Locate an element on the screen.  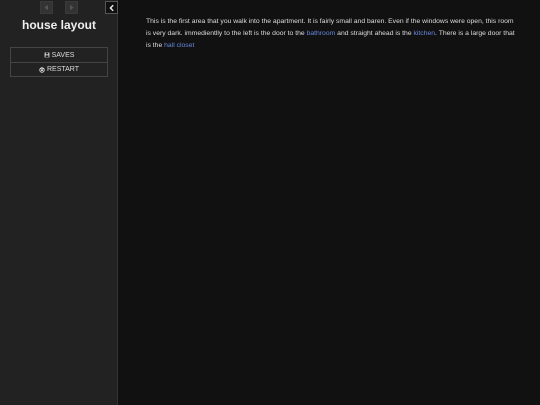
story-title: house layout is located at coordinates (58, 25).